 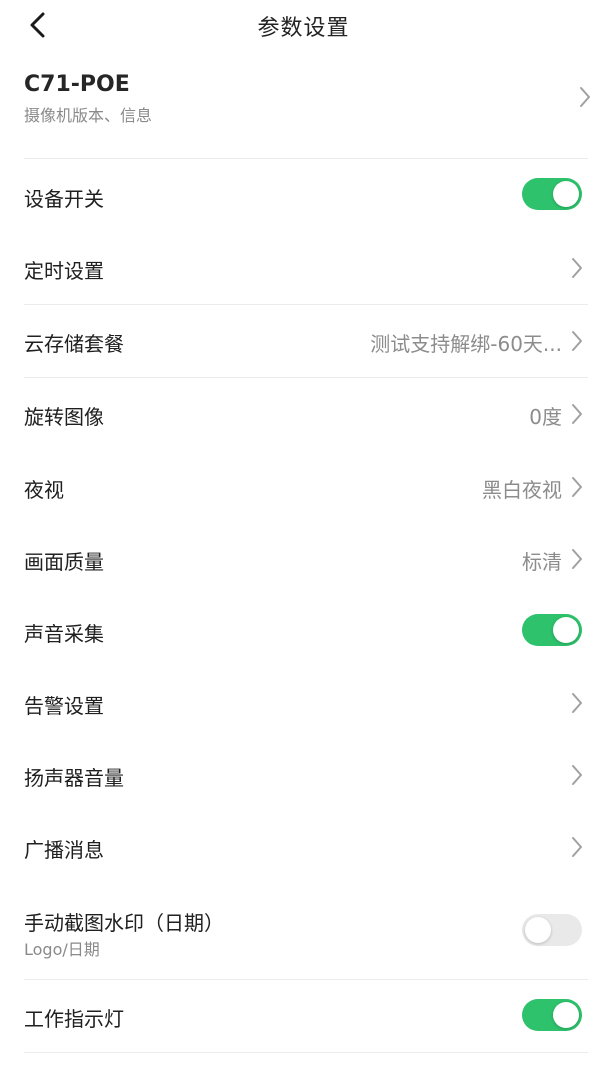 What do you see at coordinates (552, 630) in the screenshot?
I see `audio-capture-toggle` at bounding box center [552, 630].